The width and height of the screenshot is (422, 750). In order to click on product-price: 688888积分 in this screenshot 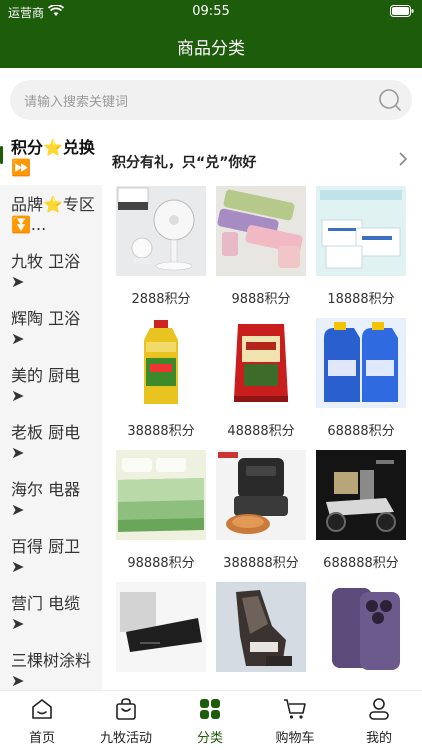, I will do `click(361, 563)`.